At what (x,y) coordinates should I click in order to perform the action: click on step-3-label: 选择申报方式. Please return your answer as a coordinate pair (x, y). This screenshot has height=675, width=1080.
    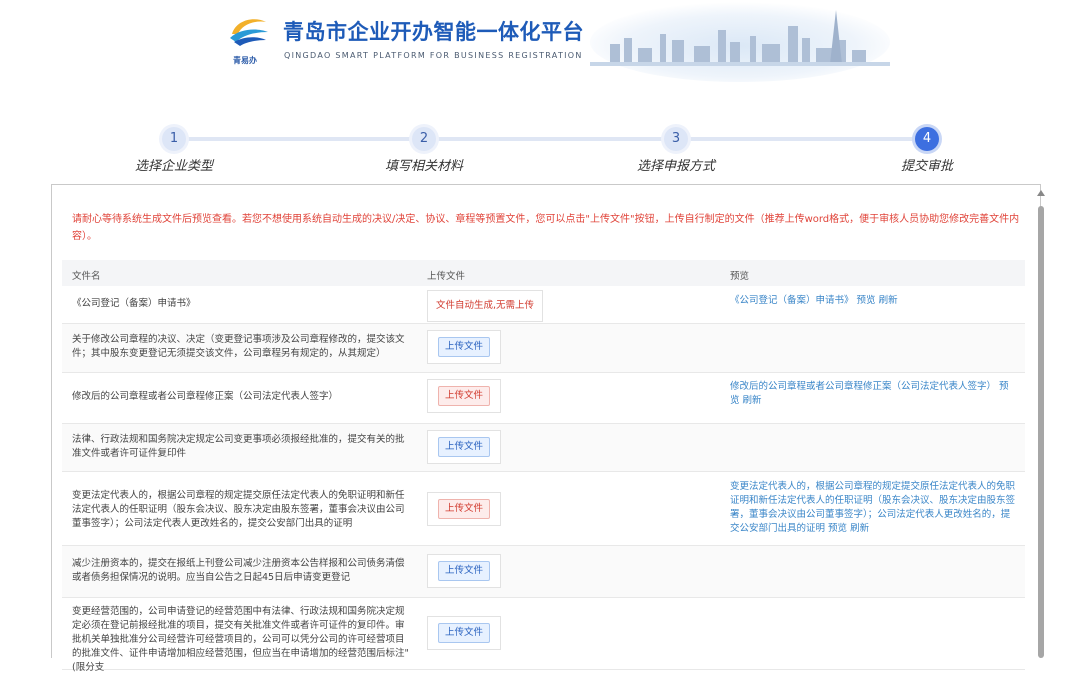
    Looking at the image, I should click on (675, 166).